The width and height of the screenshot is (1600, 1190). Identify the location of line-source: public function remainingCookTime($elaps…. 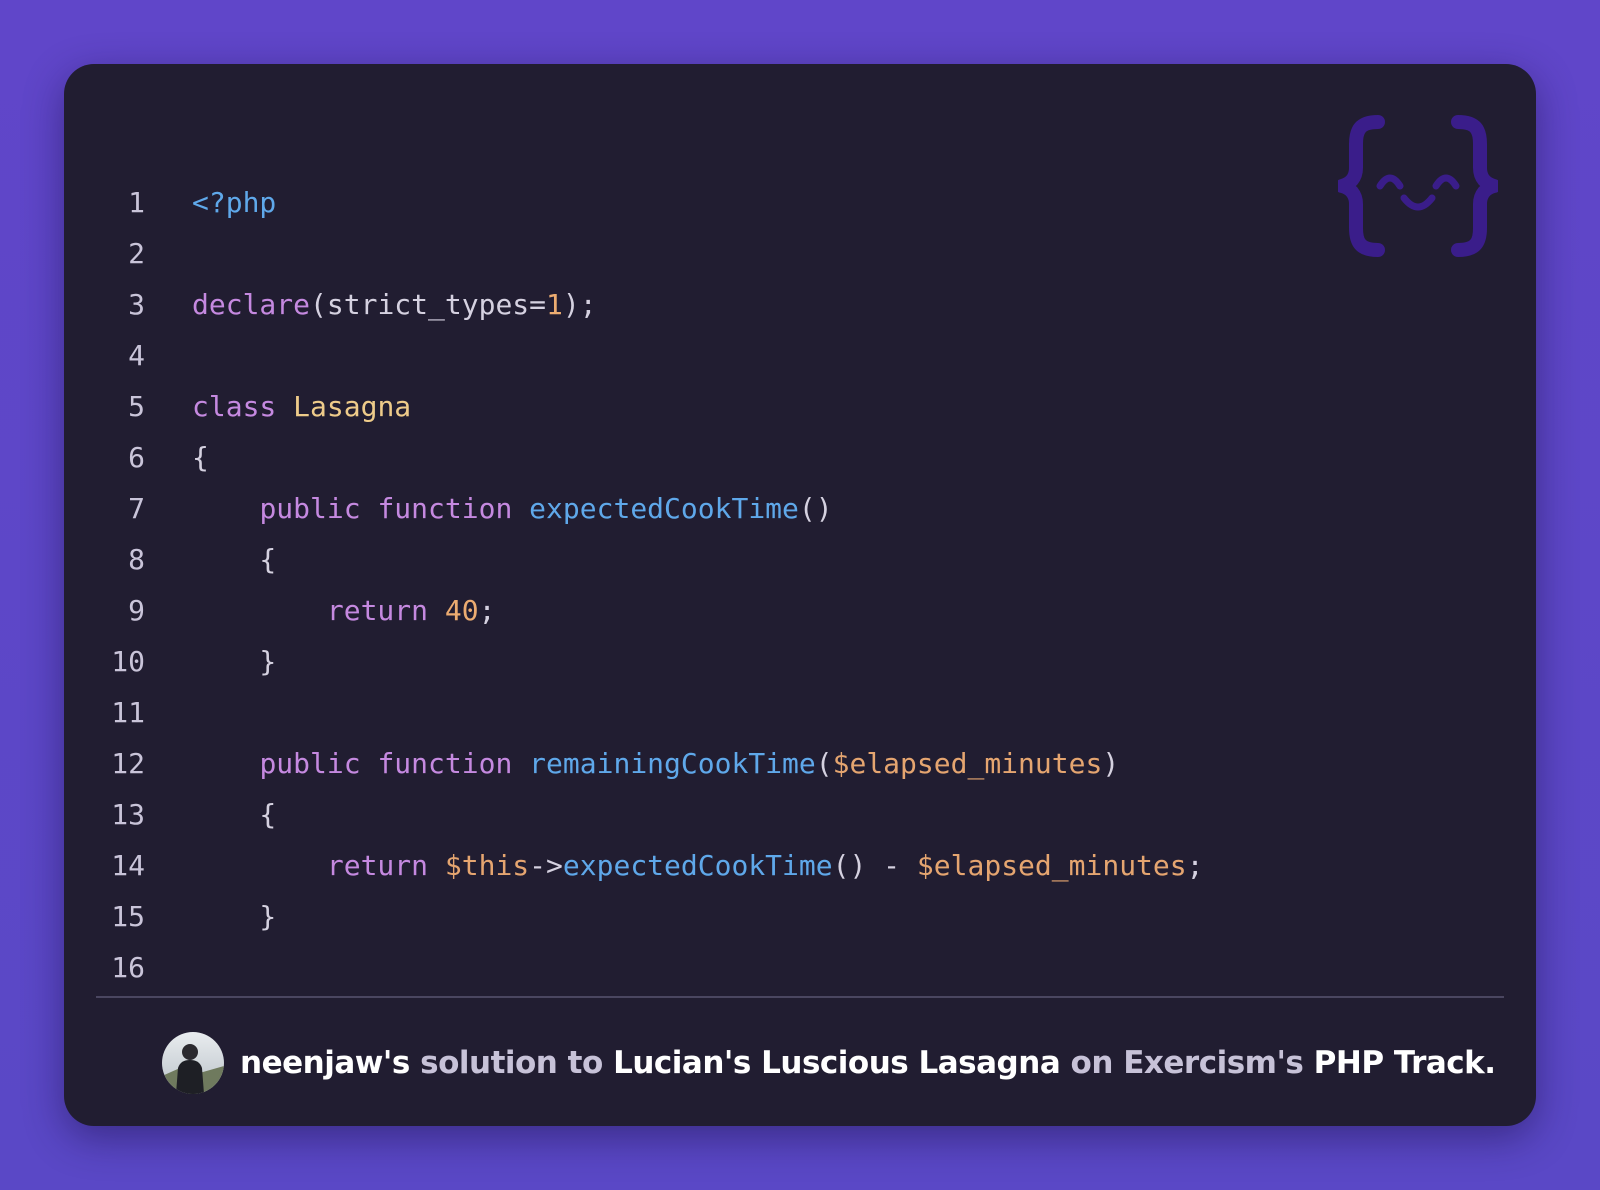
(655, 763).